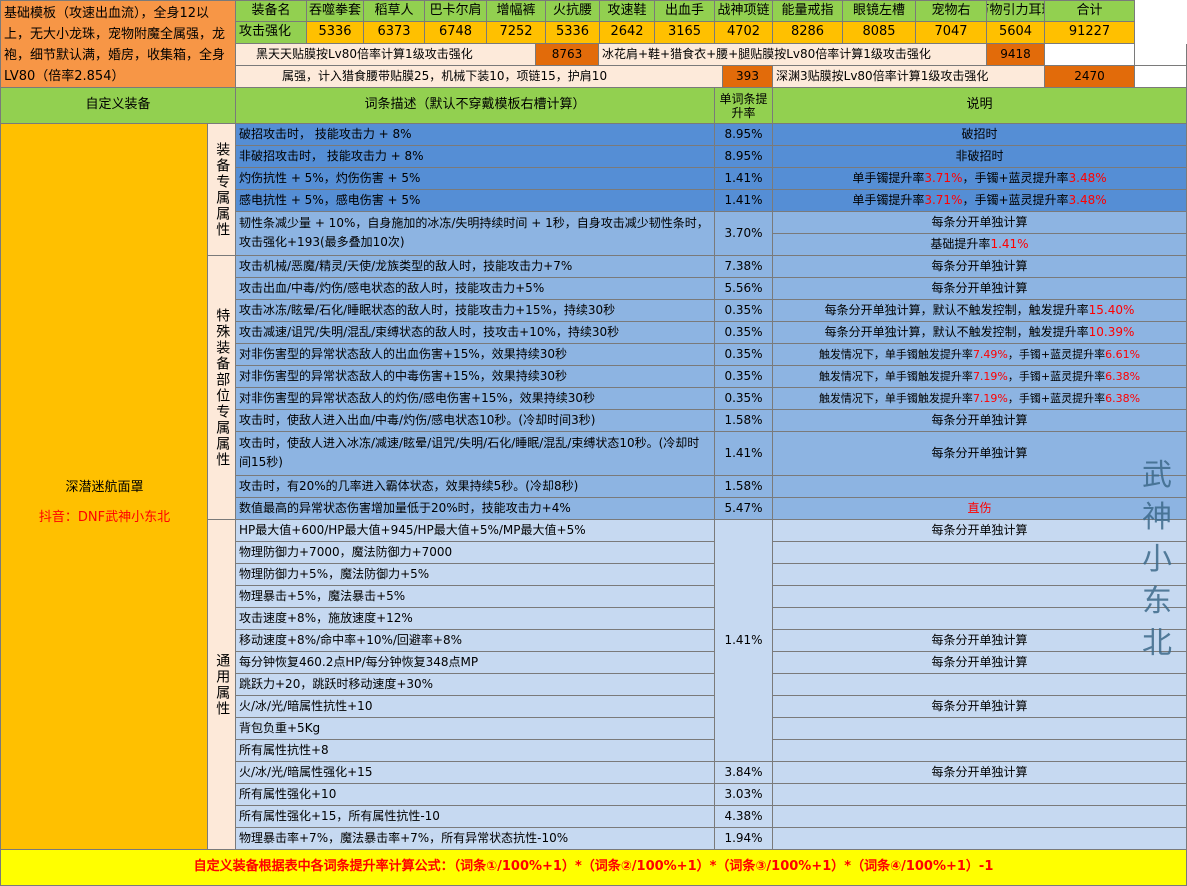 The image size is (1187, 886). What do you see at coordinates (744, 106) in the screenshot?
I see `rate-header: 单词条提升率` at bounding box center [744, 106].